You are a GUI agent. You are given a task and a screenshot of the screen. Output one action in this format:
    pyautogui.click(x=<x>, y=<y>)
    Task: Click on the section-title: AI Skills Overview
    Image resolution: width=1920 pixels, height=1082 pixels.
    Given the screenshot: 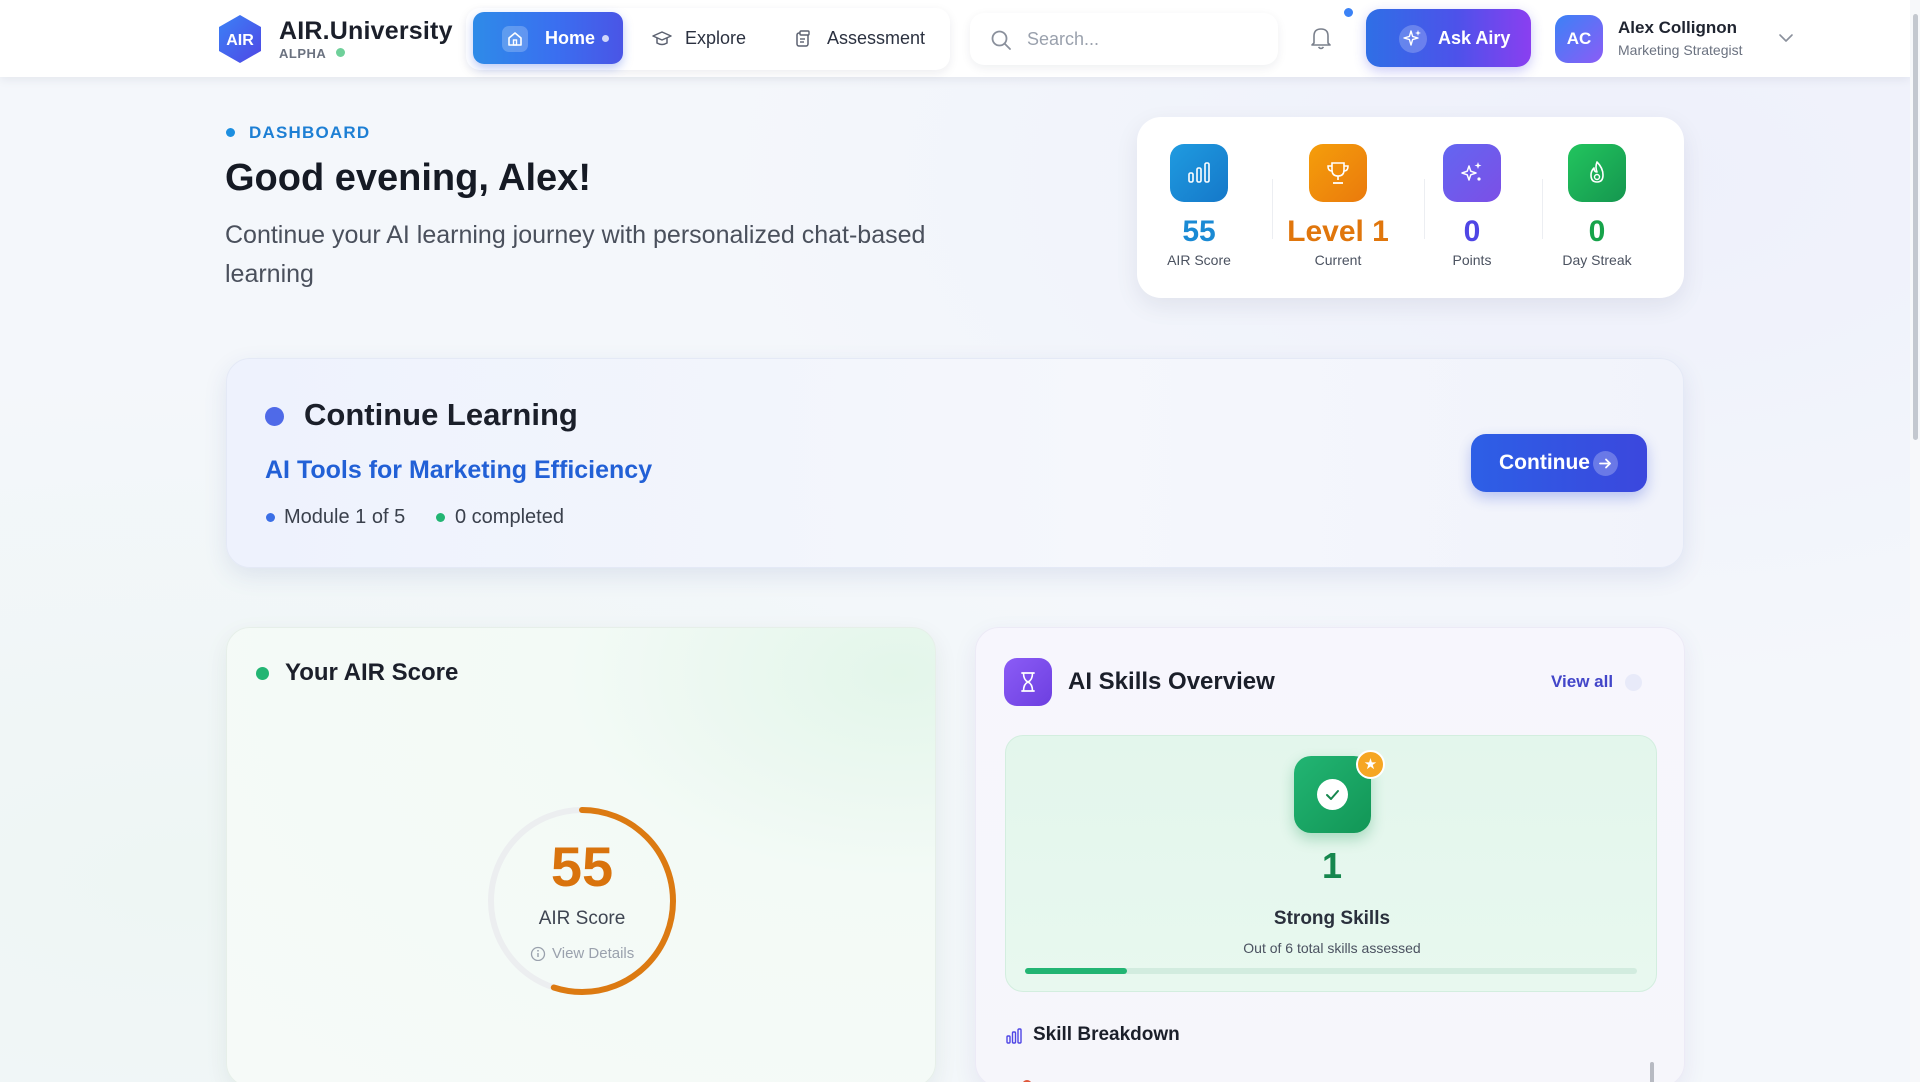 What is the action you would take?
    pyautogui.click(x=1171, y=681)
    